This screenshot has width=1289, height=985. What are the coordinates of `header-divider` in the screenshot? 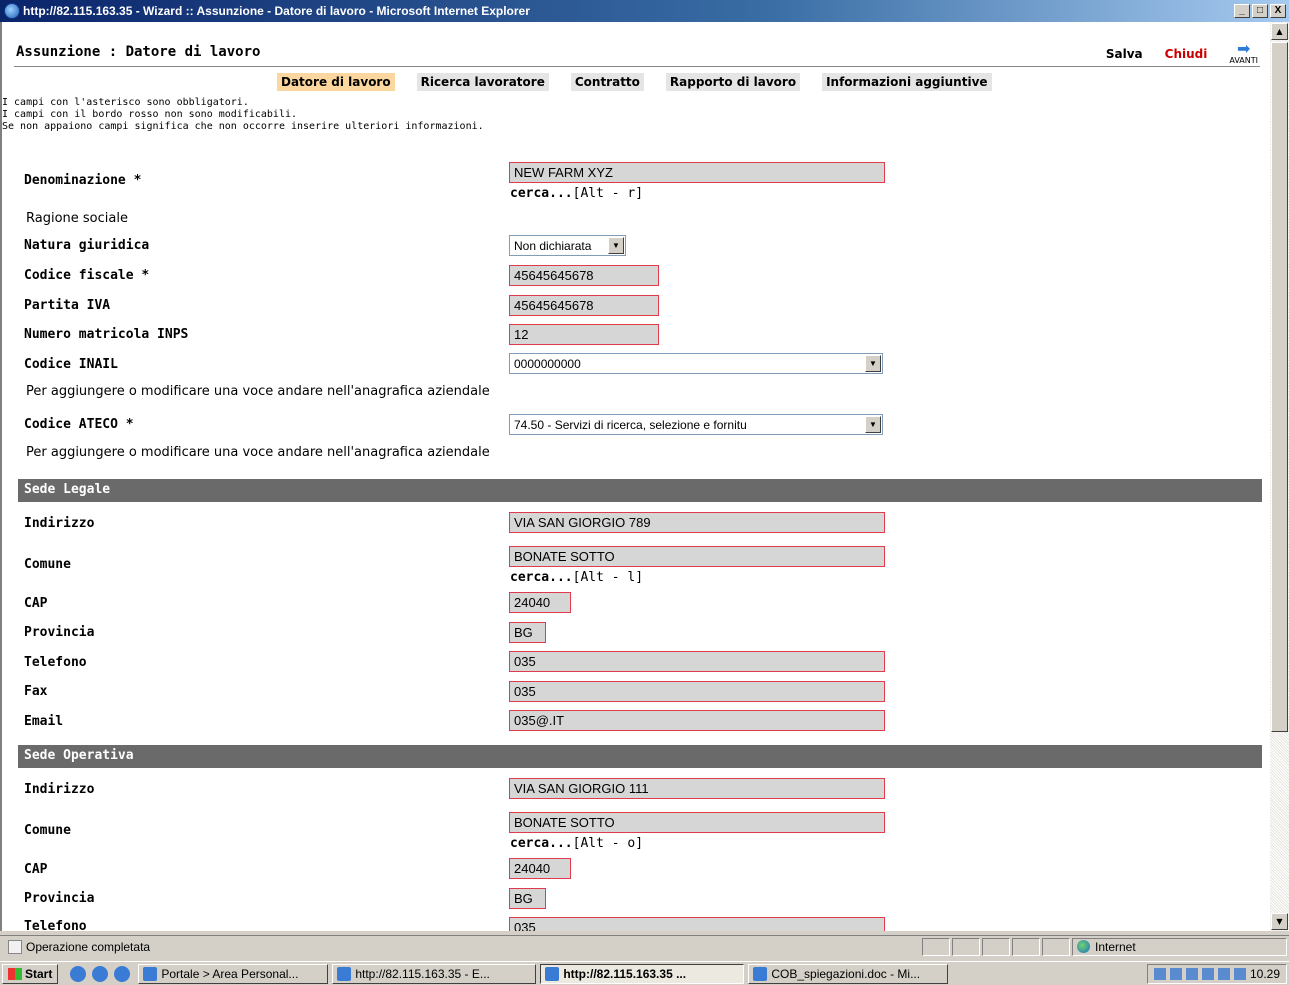 It's located at (637, 66).